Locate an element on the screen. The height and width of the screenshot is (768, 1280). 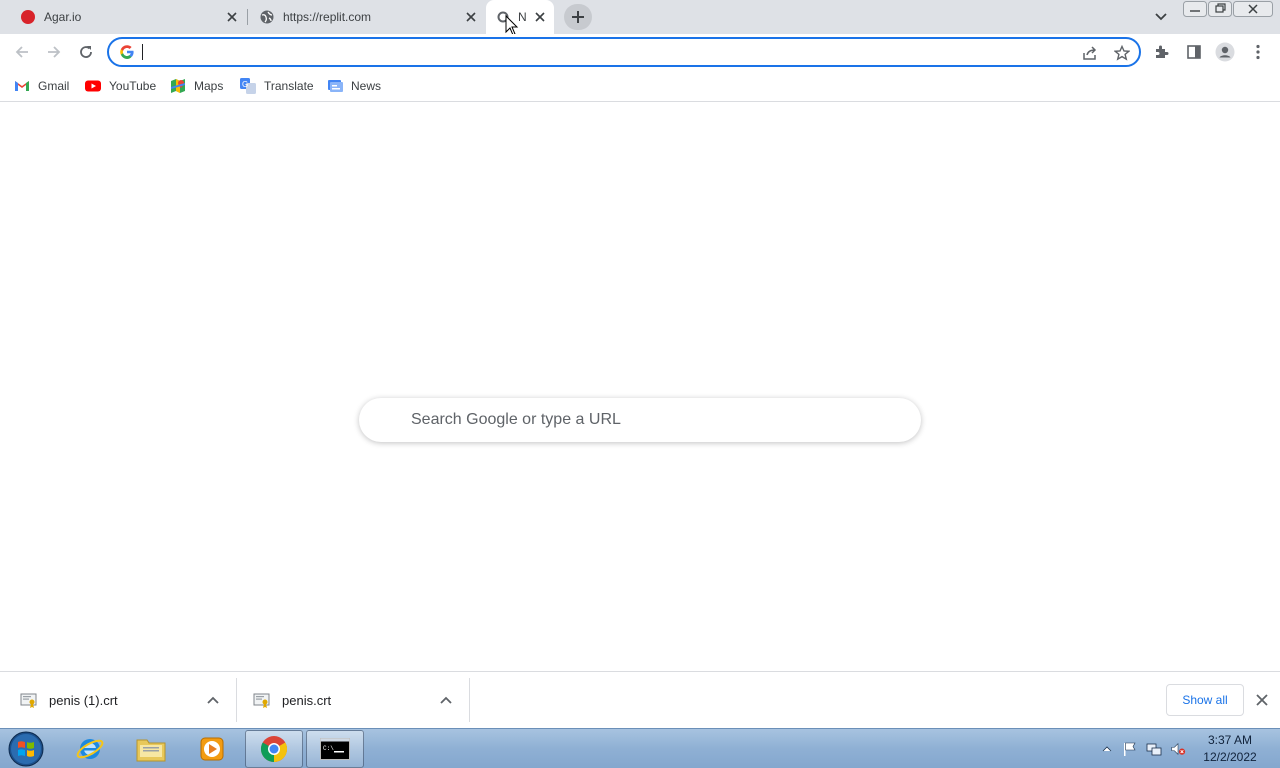
bookmark-star-icon is located at coordinates (1122, 53).